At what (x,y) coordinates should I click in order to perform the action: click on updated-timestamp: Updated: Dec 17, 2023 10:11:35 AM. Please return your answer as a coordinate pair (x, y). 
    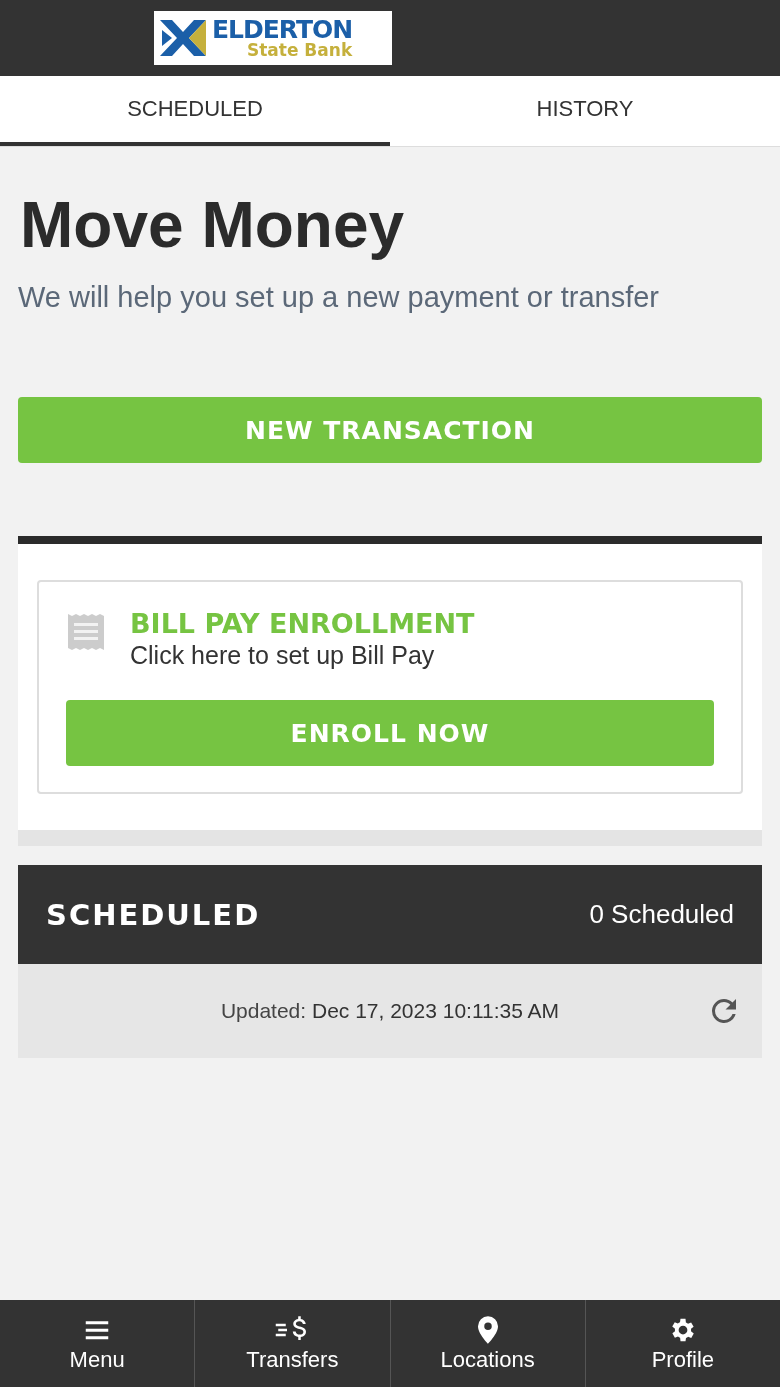
    Looking at the image, I should click on (390, 1011).